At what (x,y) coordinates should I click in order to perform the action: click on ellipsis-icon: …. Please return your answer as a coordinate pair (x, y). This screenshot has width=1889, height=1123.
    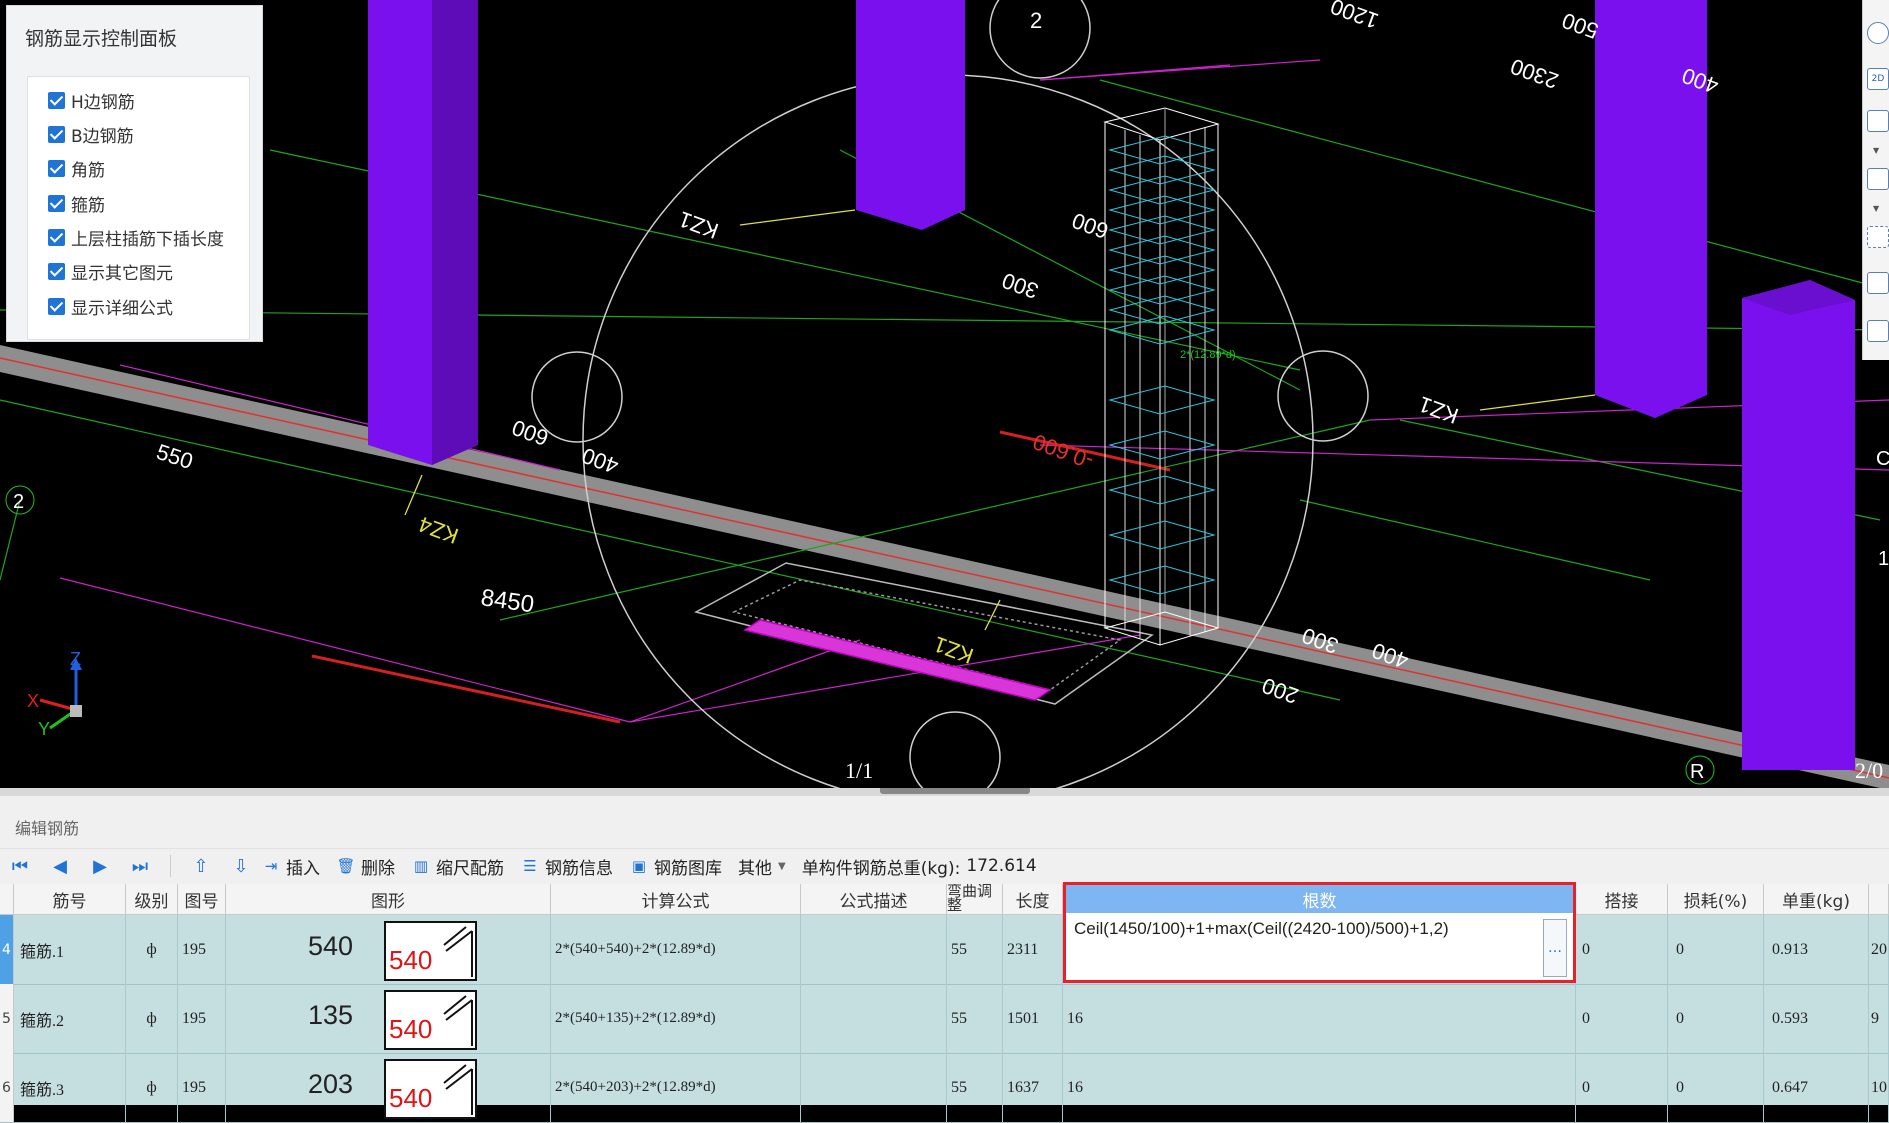
    Looking at the image, I should click on (1555, 948).